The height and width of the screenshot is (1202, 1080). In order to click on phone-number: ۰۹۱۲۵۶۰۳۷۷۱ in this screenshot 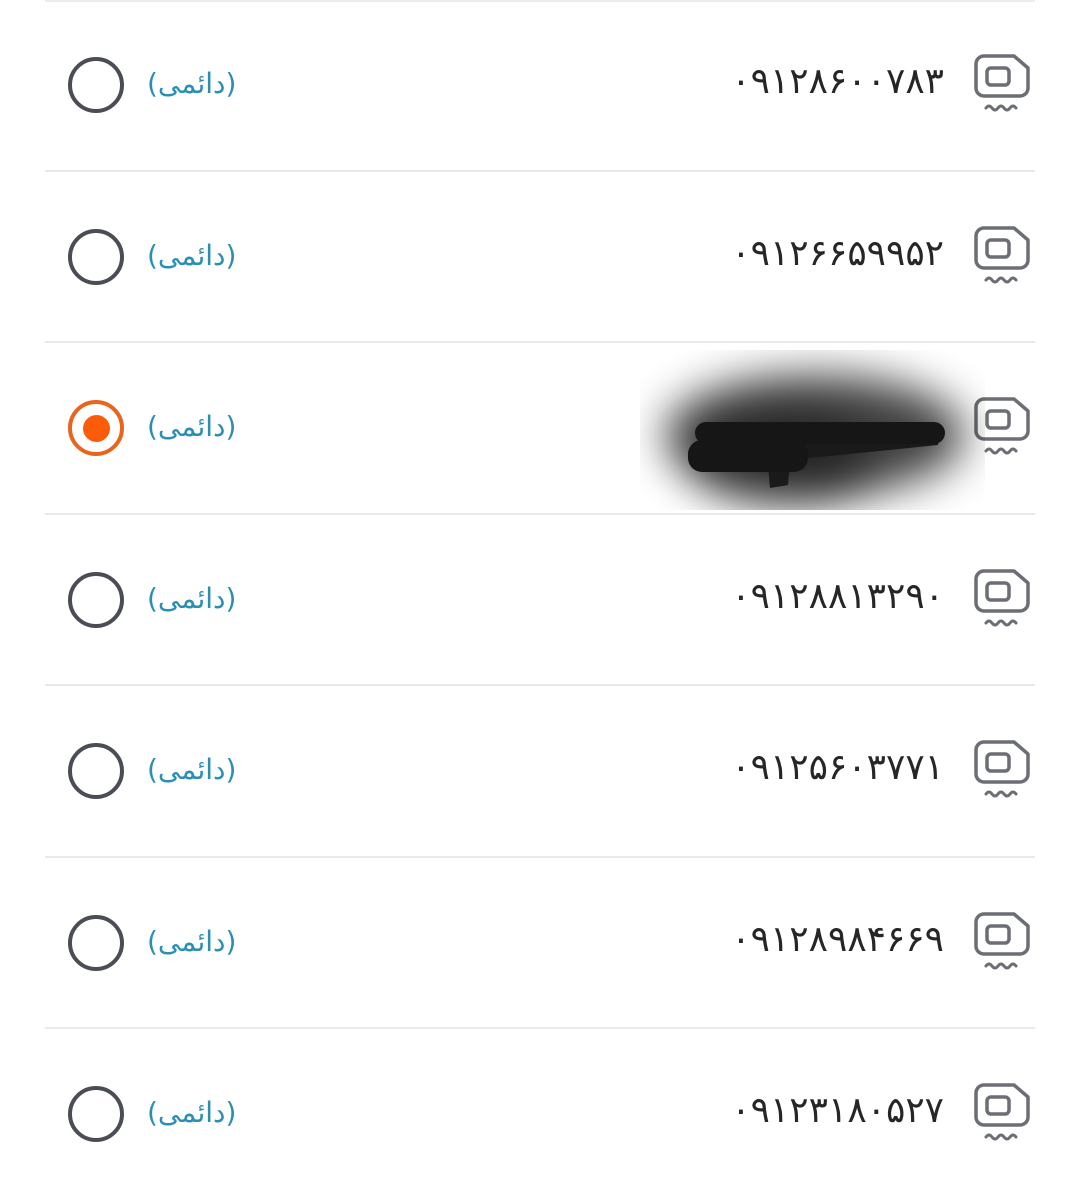, I will do `click(837, 767)`.